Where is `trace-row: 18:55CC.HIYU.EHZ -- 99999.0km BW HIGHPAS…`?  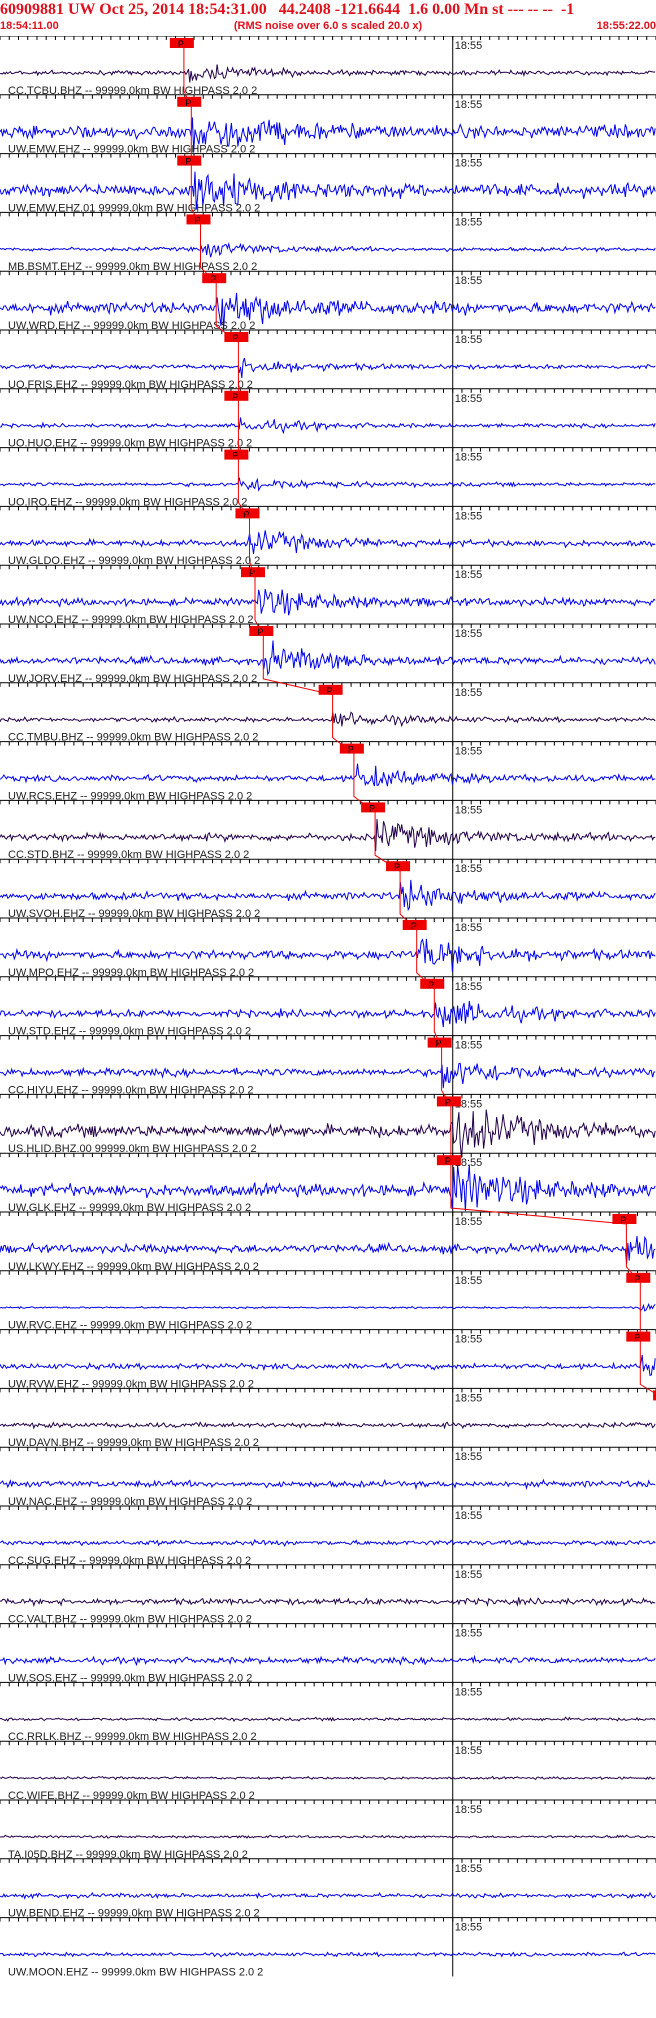
trace-row: 18:55CC.HIYU.EHZ -- 99999.0km BW HIGHPAS… is located at coordinates (328, 1065).